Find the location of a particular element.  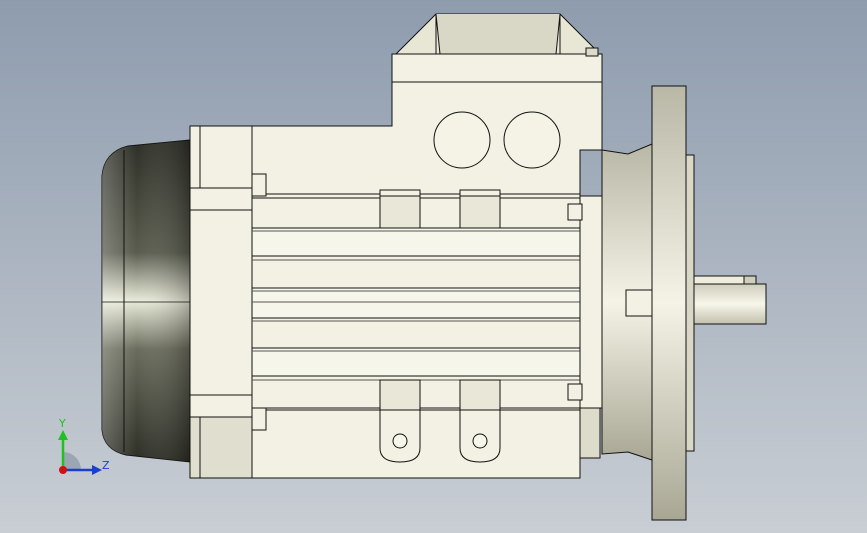

z-axis-label: Z is located at coordinates (106, 465).